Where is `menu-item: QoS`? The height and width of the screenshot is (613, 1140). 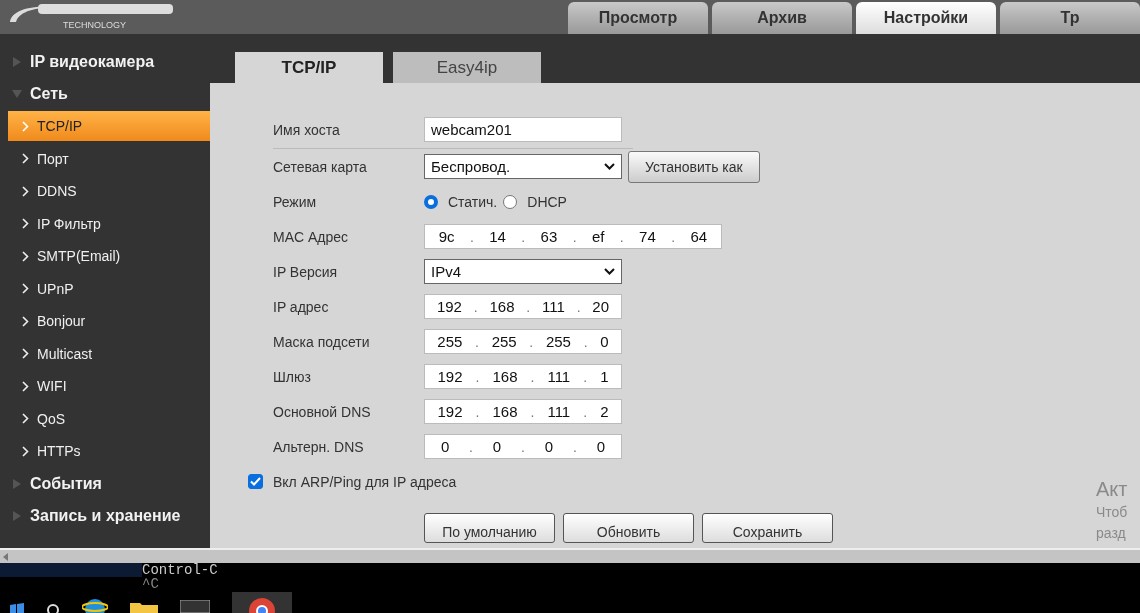
menu-item: QoS is located at coordinates (109, 418).